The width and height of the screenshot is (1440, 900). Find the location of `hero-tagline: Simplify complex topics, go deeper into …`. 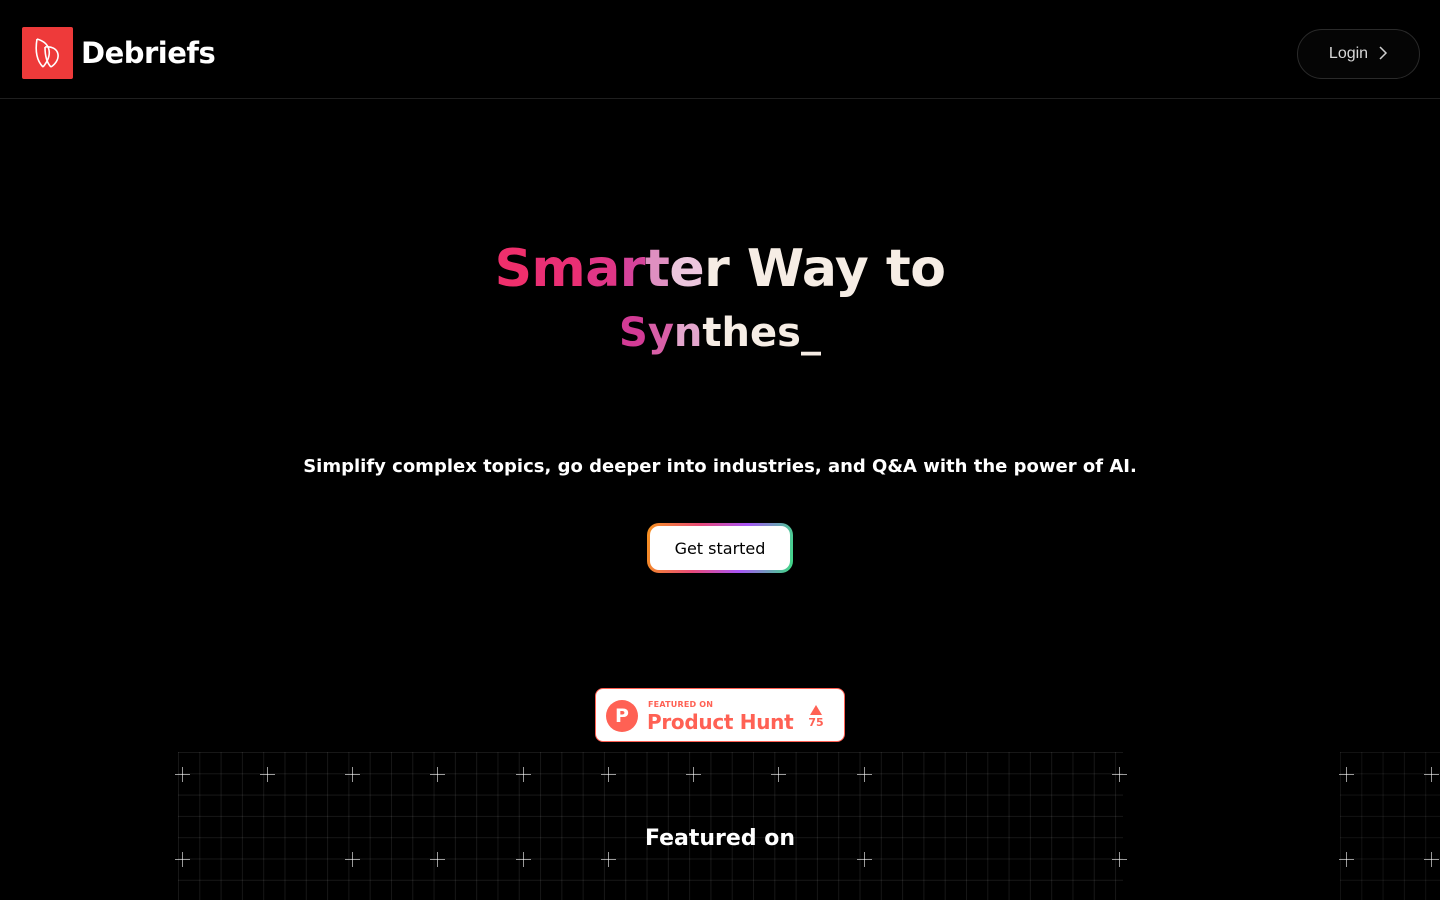

hero-tagline: Simplify complex topics, go deeper into … is located at coordinates (720, 466).